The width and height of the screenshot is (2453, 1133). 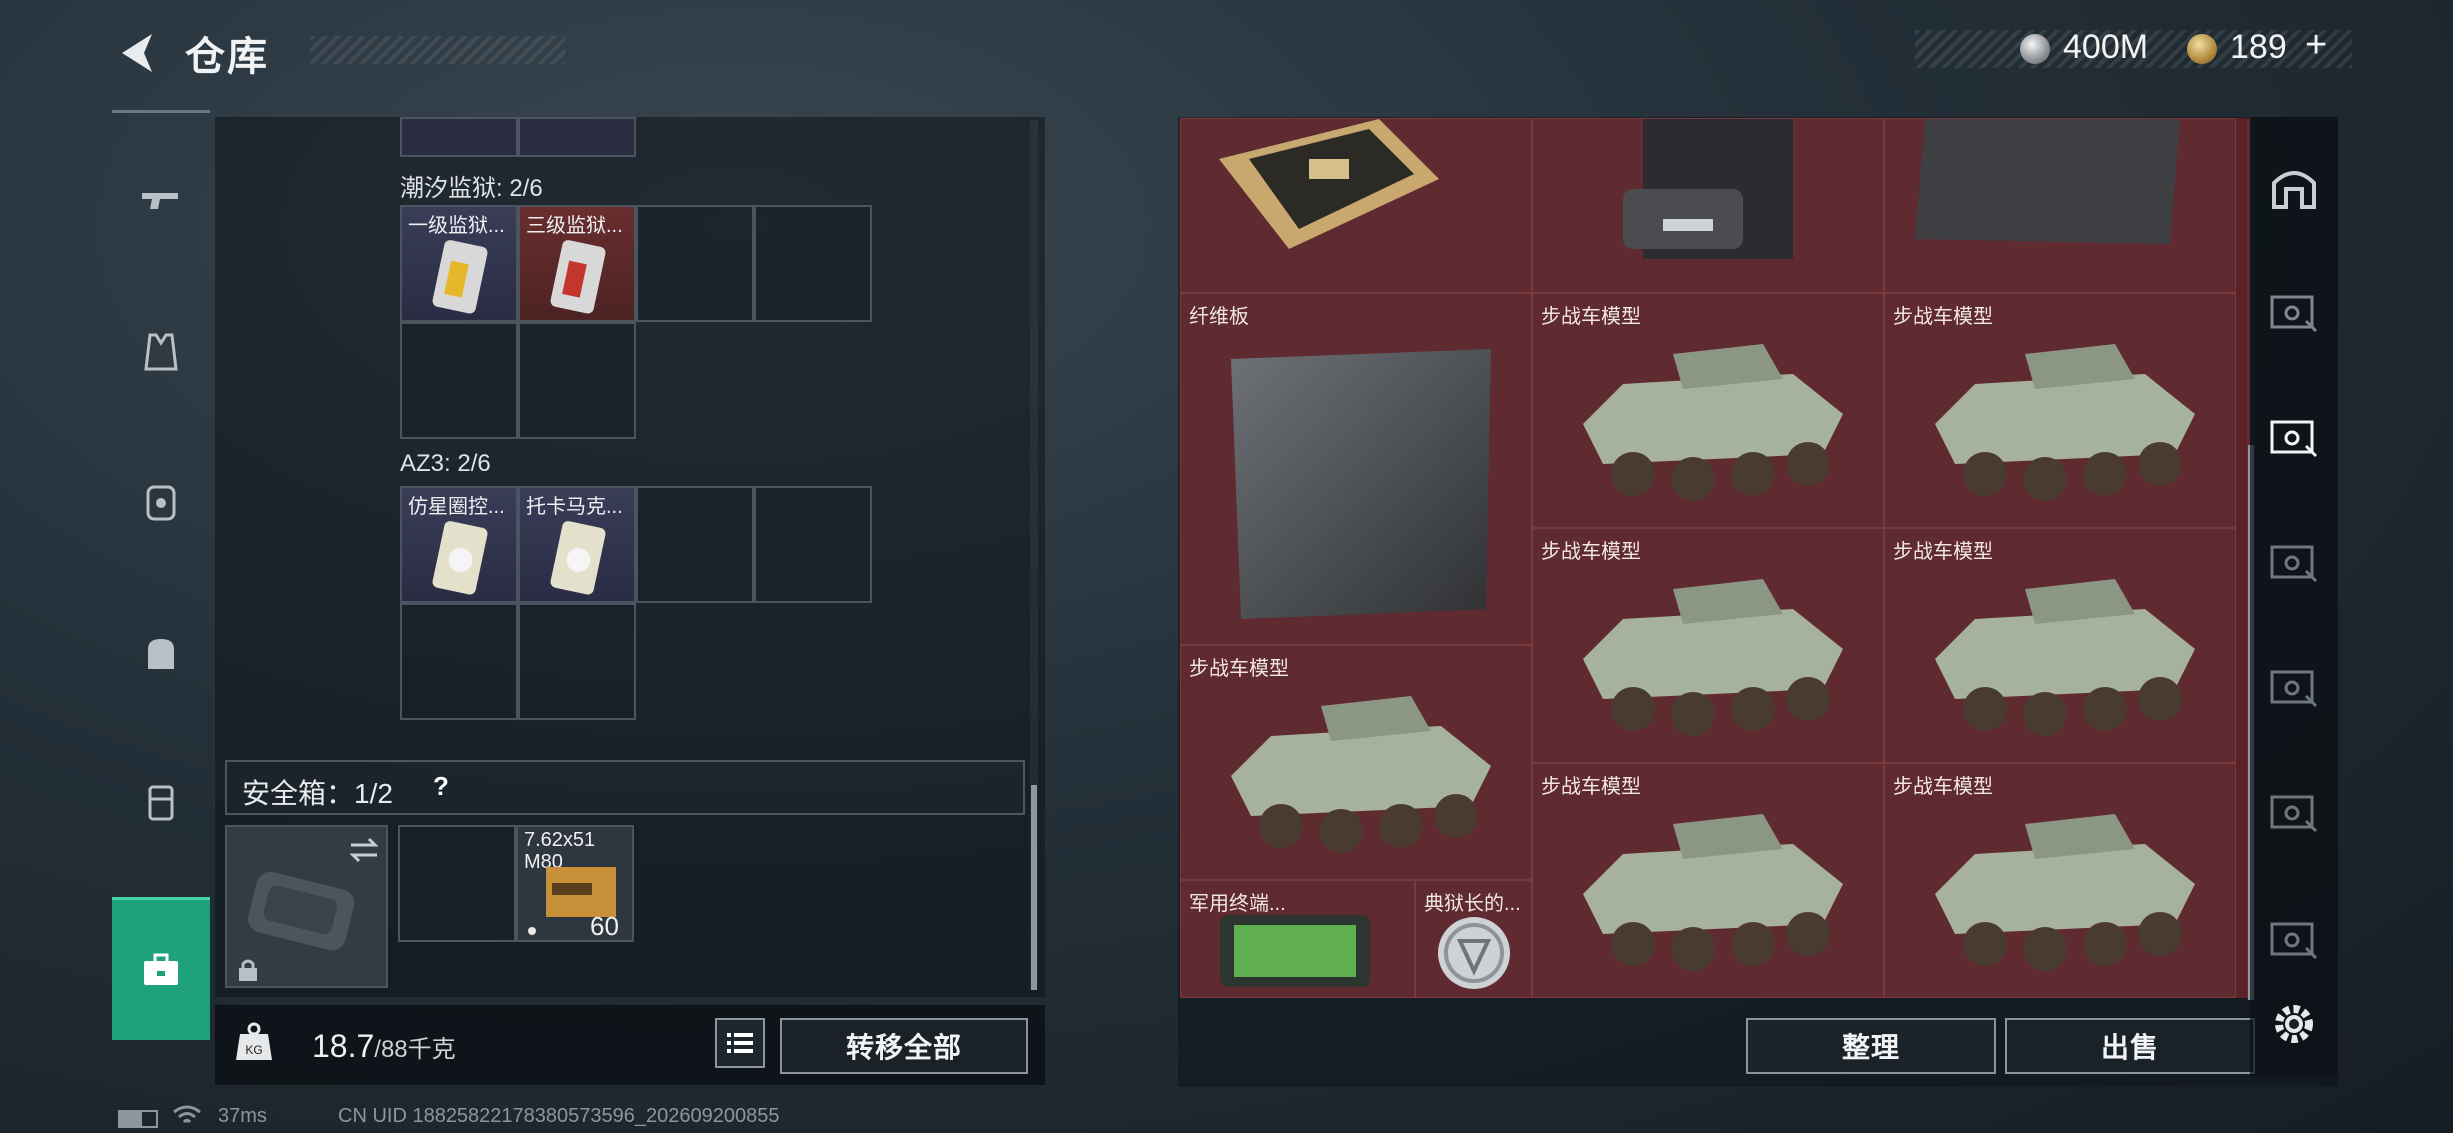 I want to click on ammo-count: 60, so click(x=604, y=926).